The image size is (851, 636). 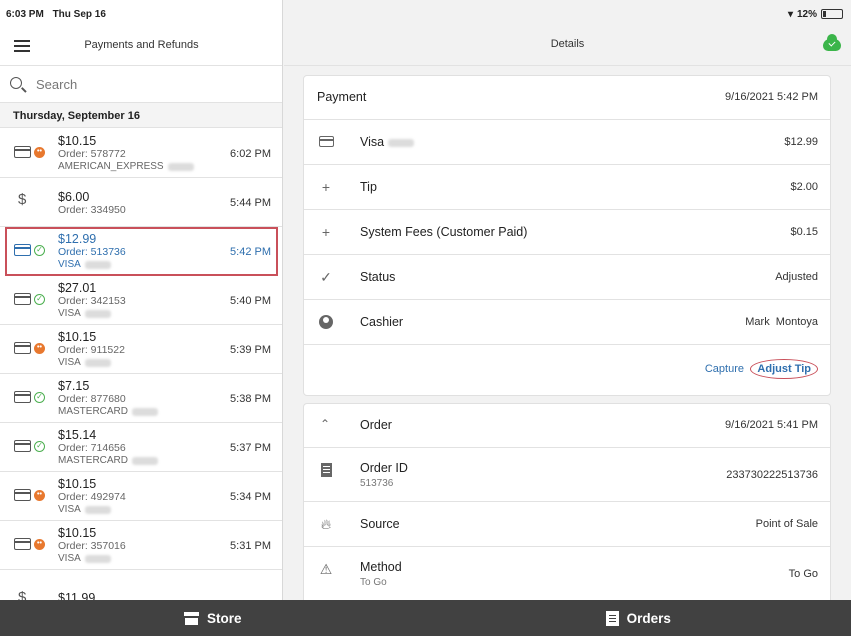 What do you see at coordinates (39, 250) in the screenshot?
I see `check-badge-icon: ✓` at bounding box center [39, 250].